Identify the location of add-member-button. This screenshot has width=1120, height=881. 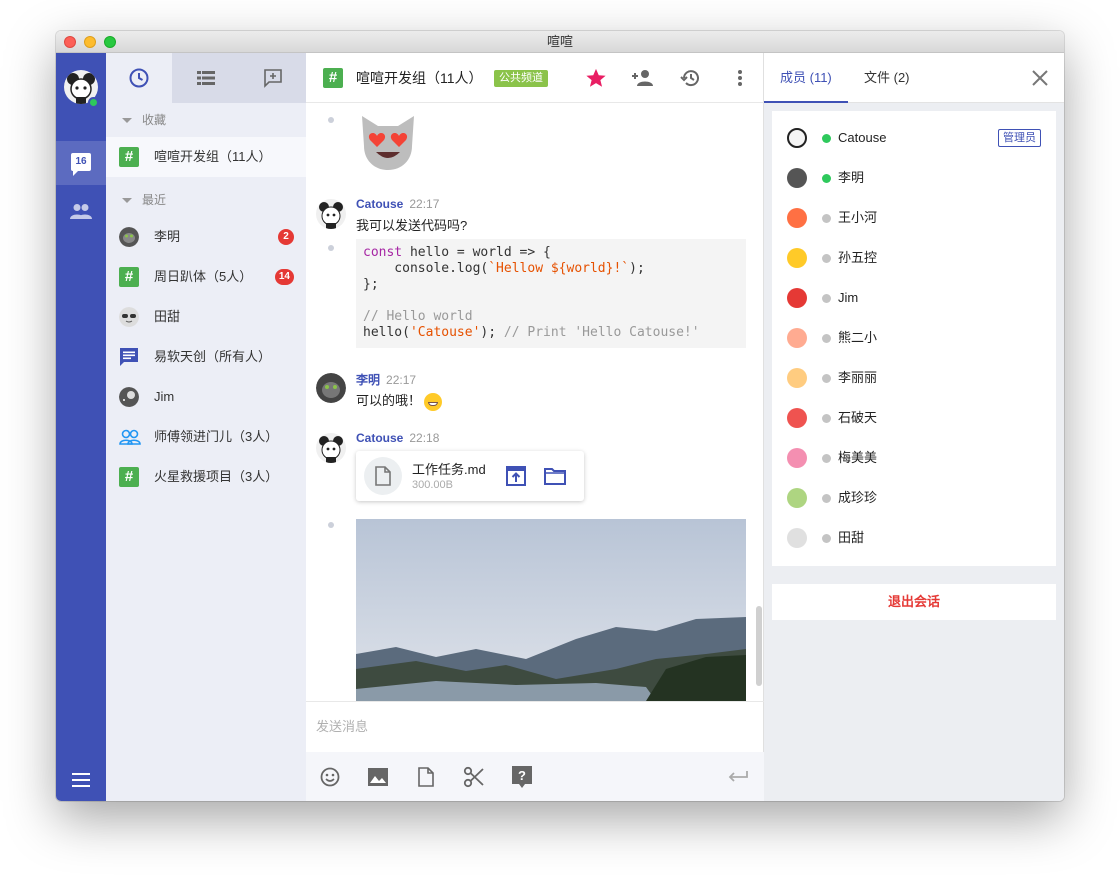
(643, 78).